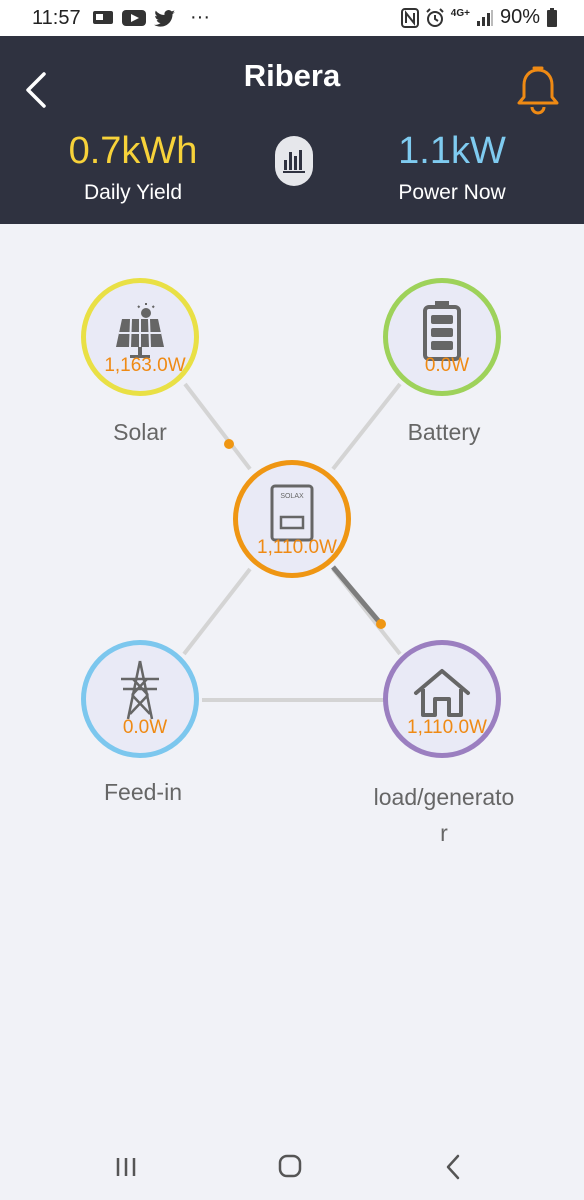 This screenshot has width=584, height=1200. What do you see at coordinates (134, 17) in the screenshot?
I see `youtube-icon` at bounding box center [134, 17].